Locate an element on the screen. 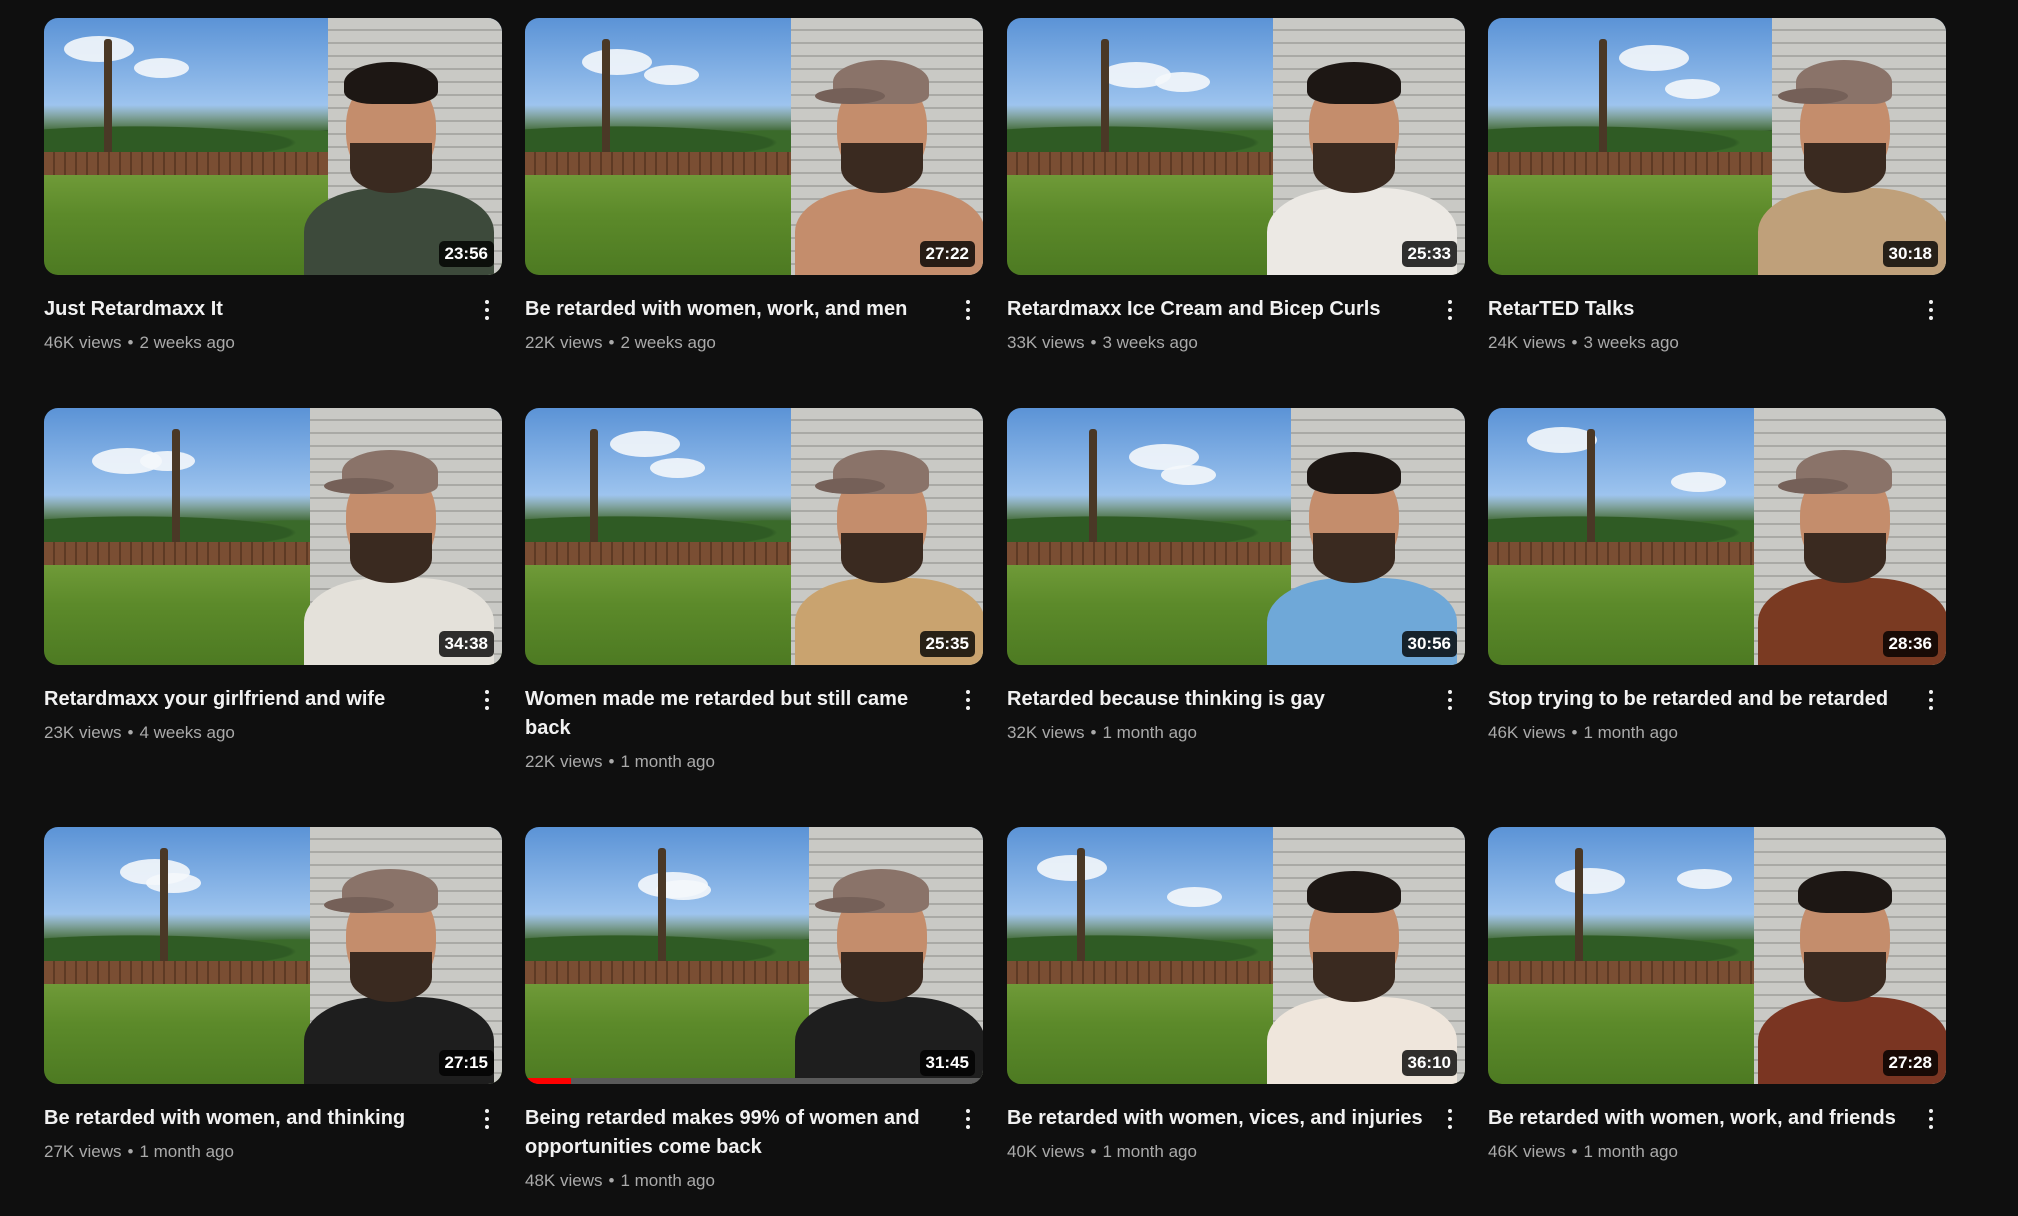 The width and height of the screenshot is (2018, 1216). video-title: Retardmaxx your girlfriend and wife is located at coordinates (253, 699).